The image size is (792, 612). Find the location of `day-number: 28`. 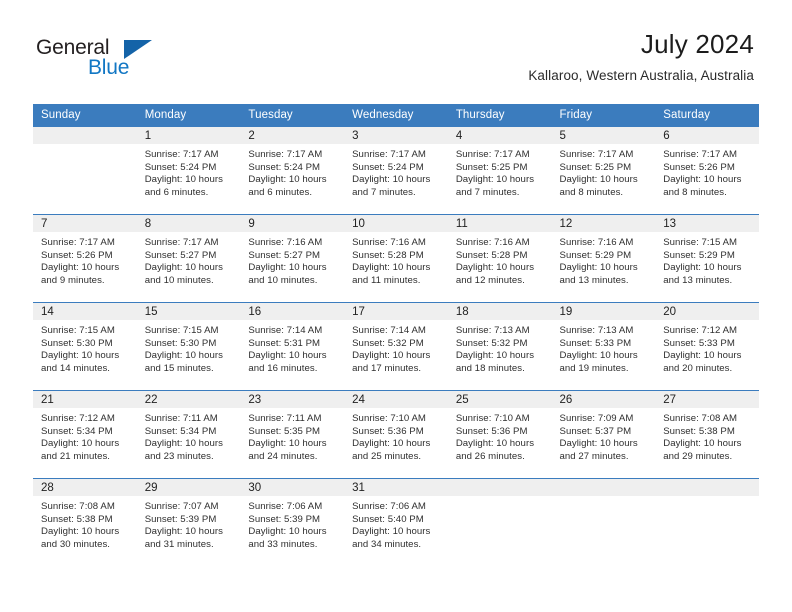

day-number: 28 is located at coordinates (85, 487).